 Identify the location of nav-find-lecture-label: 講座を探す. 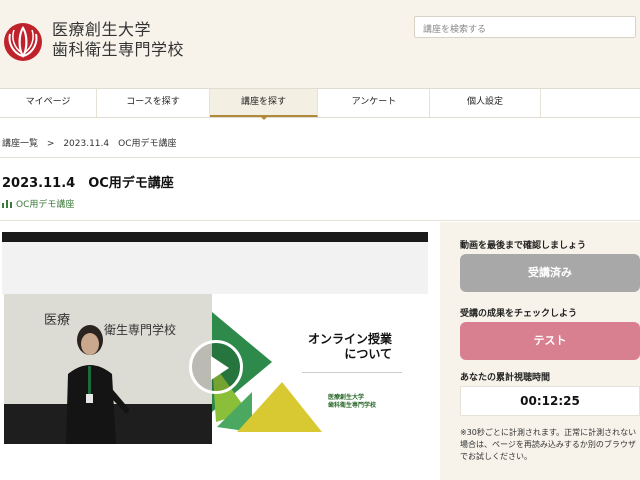
(263, 102).